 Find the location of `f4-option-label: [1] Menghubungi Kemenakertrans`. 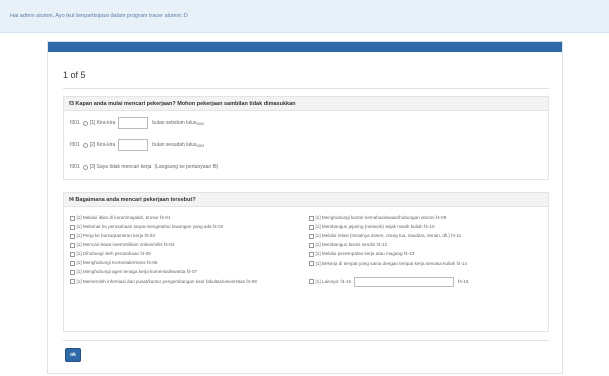

f4-option-label: [1] Menghubungi Kemenakertrans is located at coordinates (111, 262).